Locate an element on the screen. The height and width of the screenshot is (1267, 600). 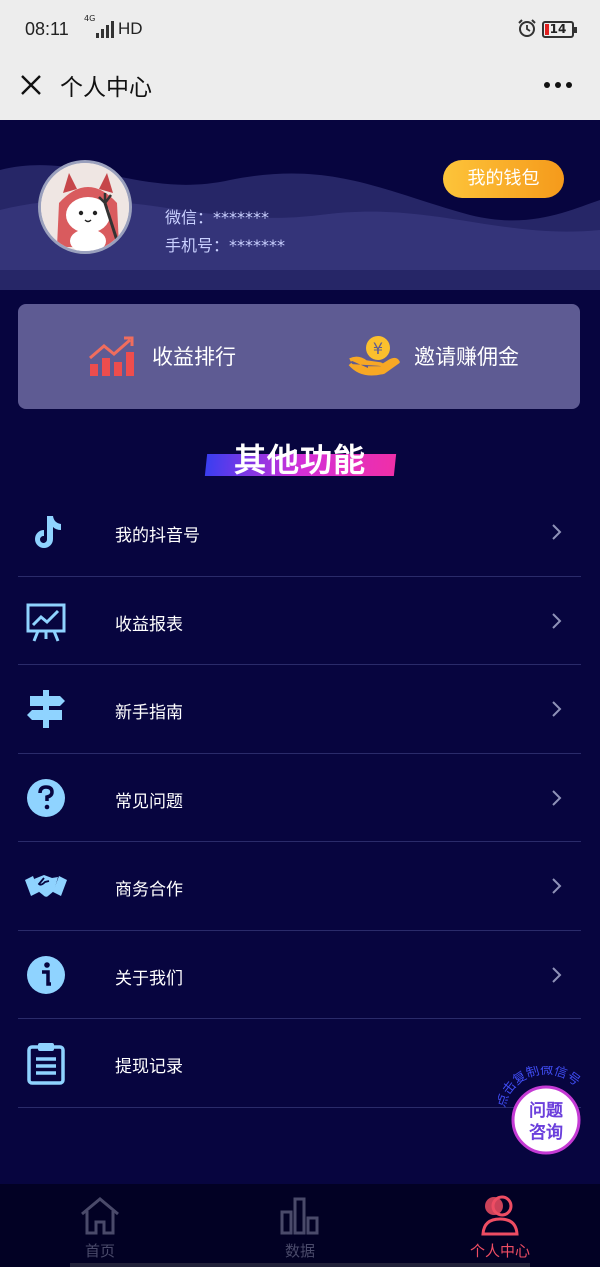
menu-item-report: 收益报表 is located at coordinates (299, 621).